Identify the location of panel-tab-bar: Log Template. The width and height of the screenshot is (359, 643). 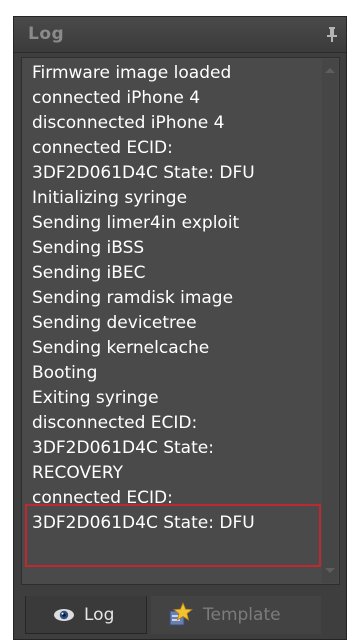
(180, 616).